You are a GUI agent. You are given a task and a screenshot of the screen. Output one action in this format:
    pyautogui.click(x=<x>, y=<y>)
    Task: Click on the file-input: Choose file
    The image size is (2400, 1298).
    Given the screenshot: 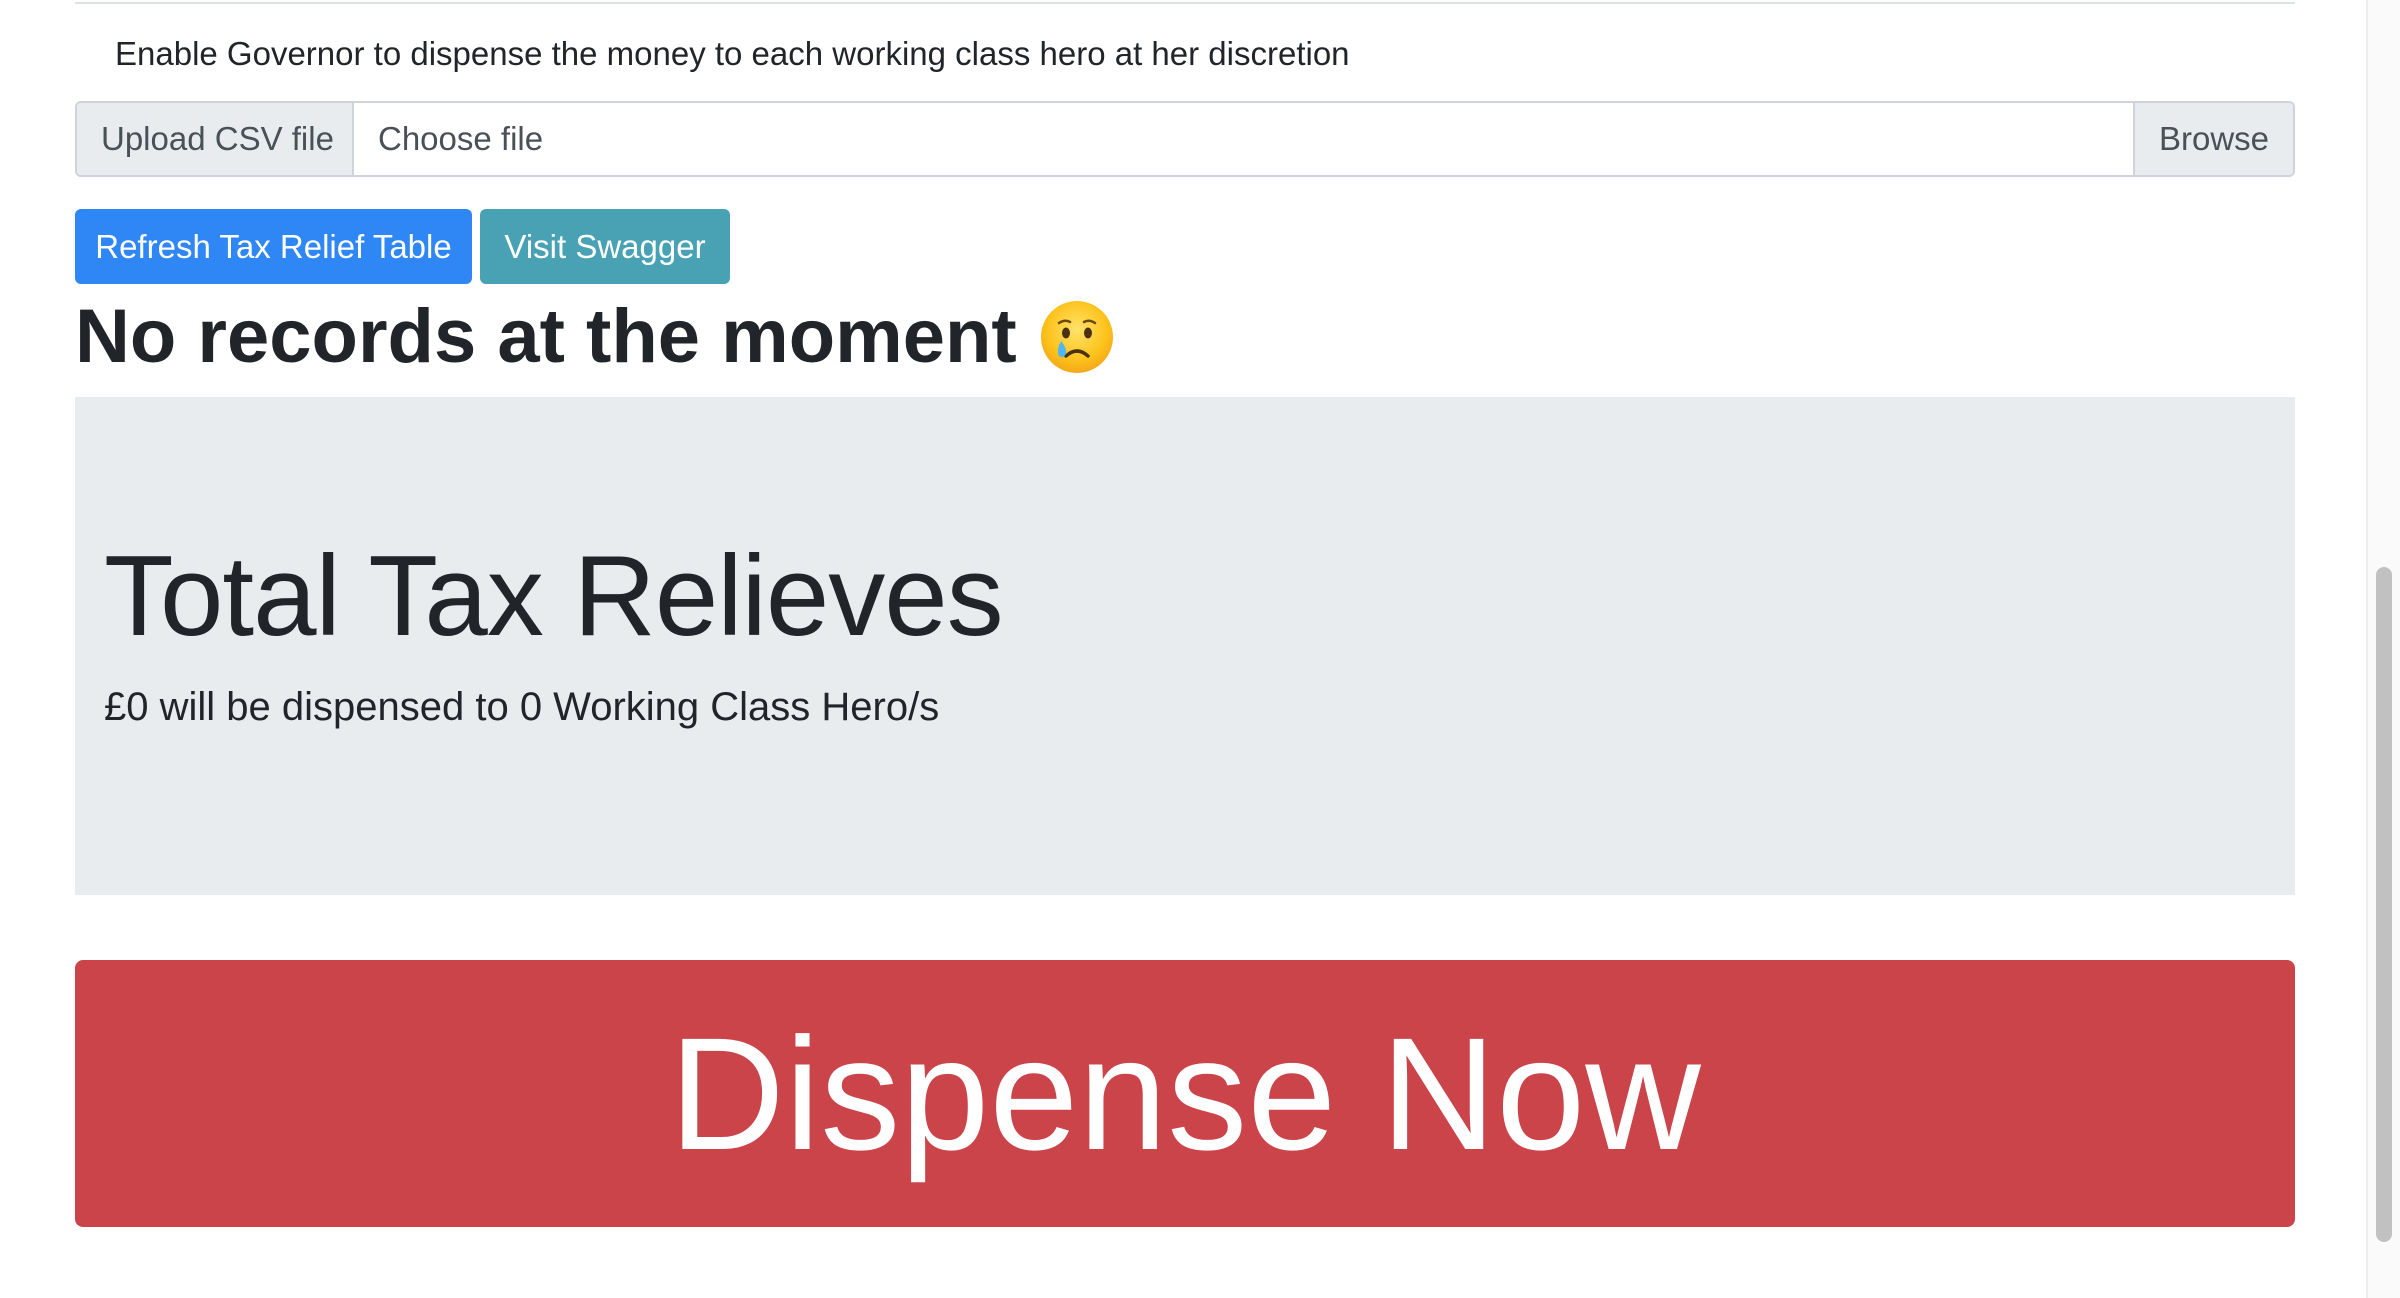 What is the action you would take?
    pyautogui.click(x=1243, y=139)
    